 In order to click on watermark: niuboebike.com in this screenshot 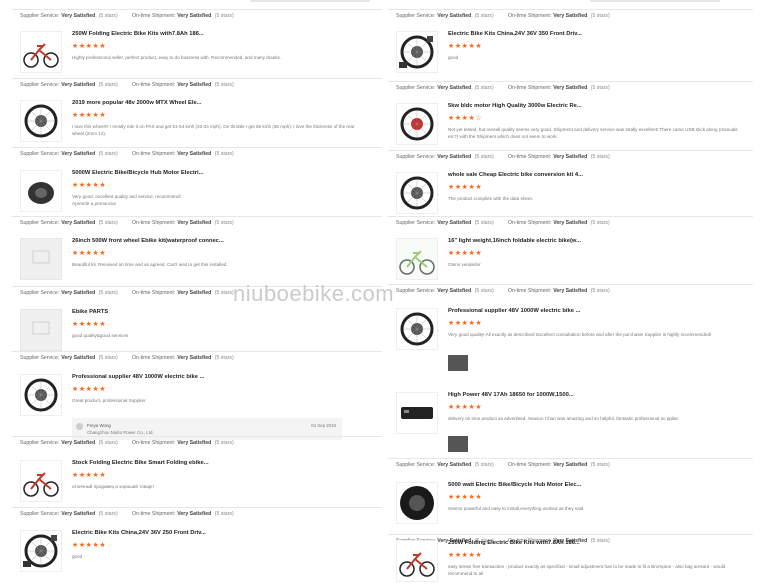, I will do `click(314, 293)`.